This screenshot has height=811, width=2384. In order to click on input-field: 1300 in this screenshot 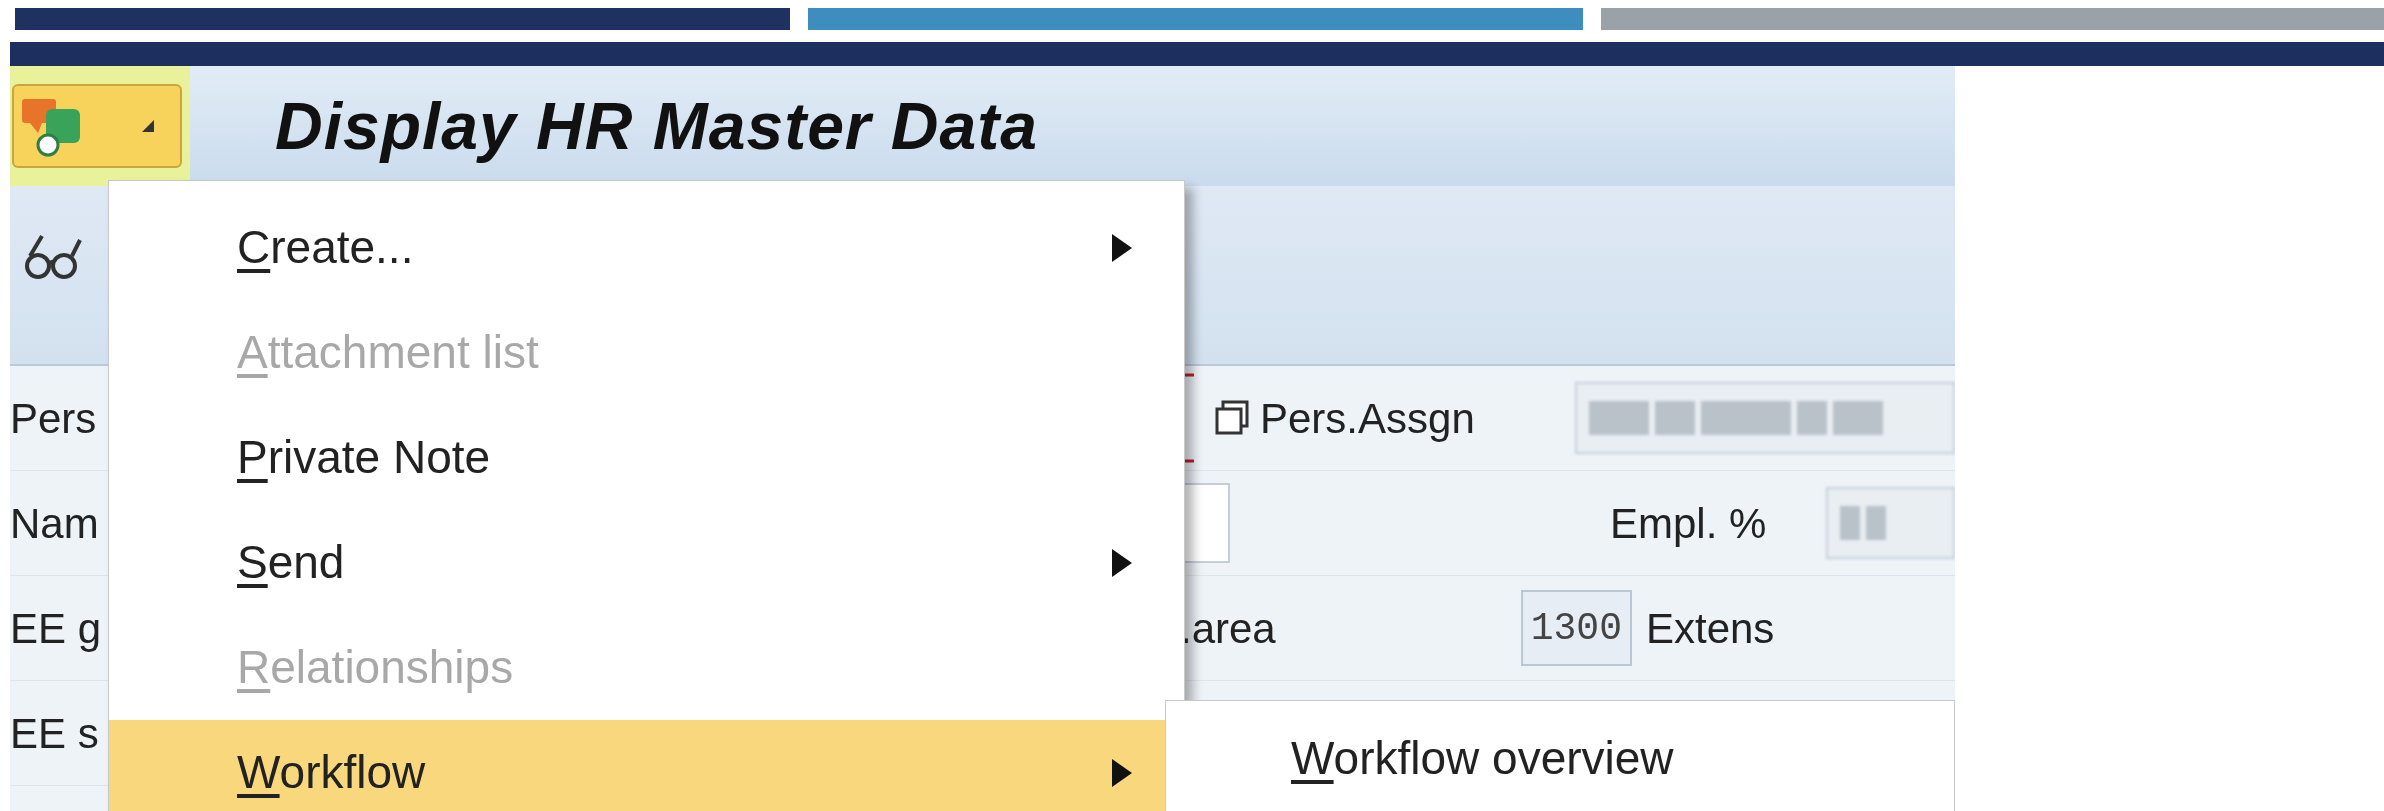, I will do `click(1576, 628)`.